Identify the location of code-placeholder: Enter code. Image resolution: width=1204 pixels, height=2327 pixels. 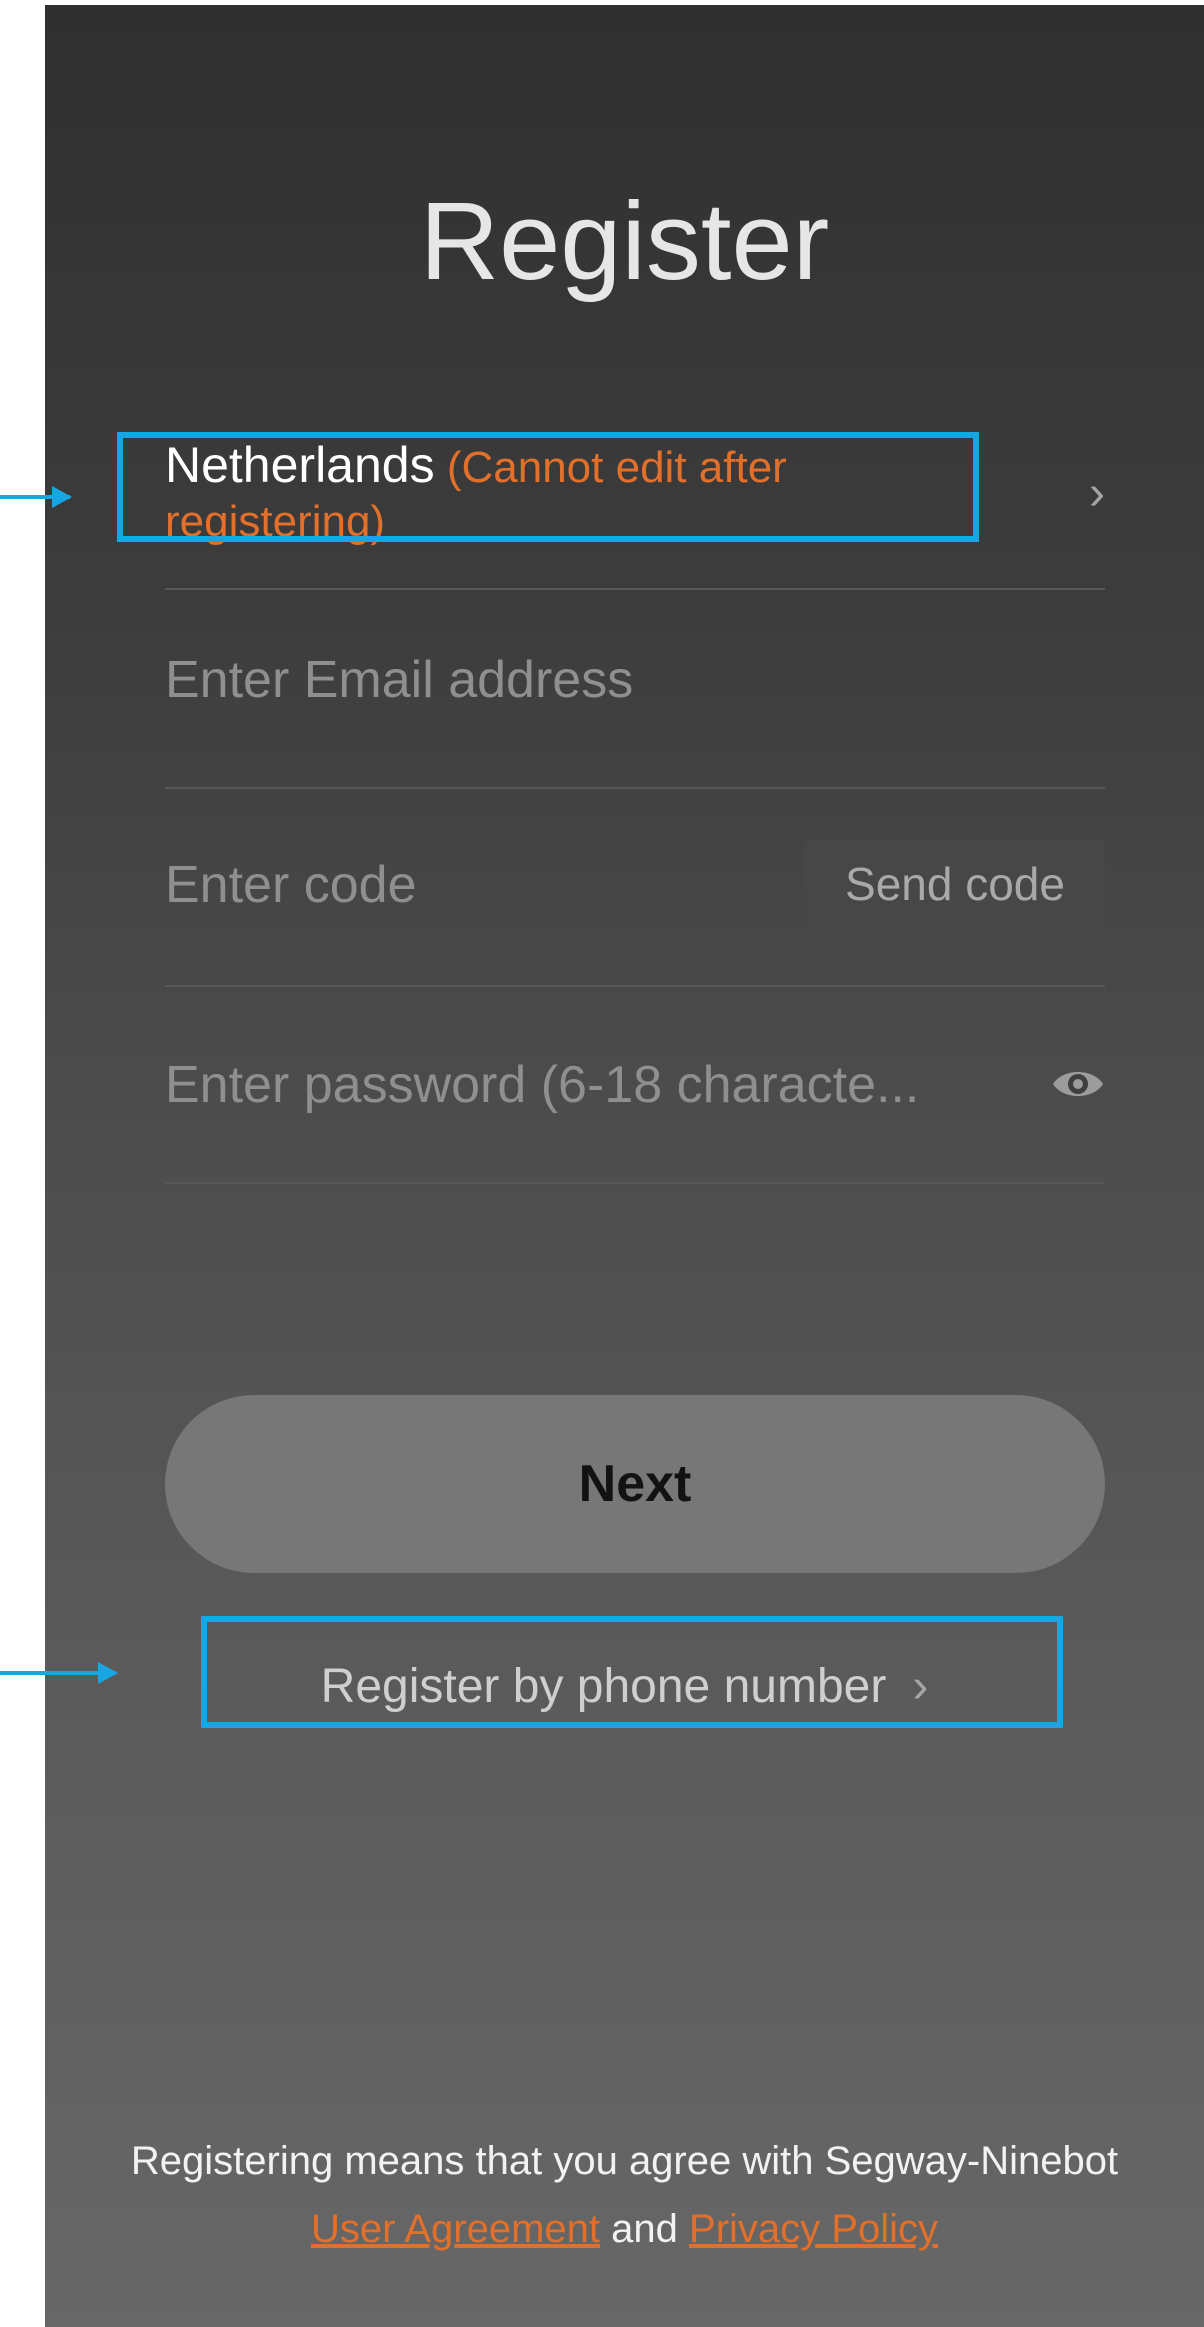
(291, 885).